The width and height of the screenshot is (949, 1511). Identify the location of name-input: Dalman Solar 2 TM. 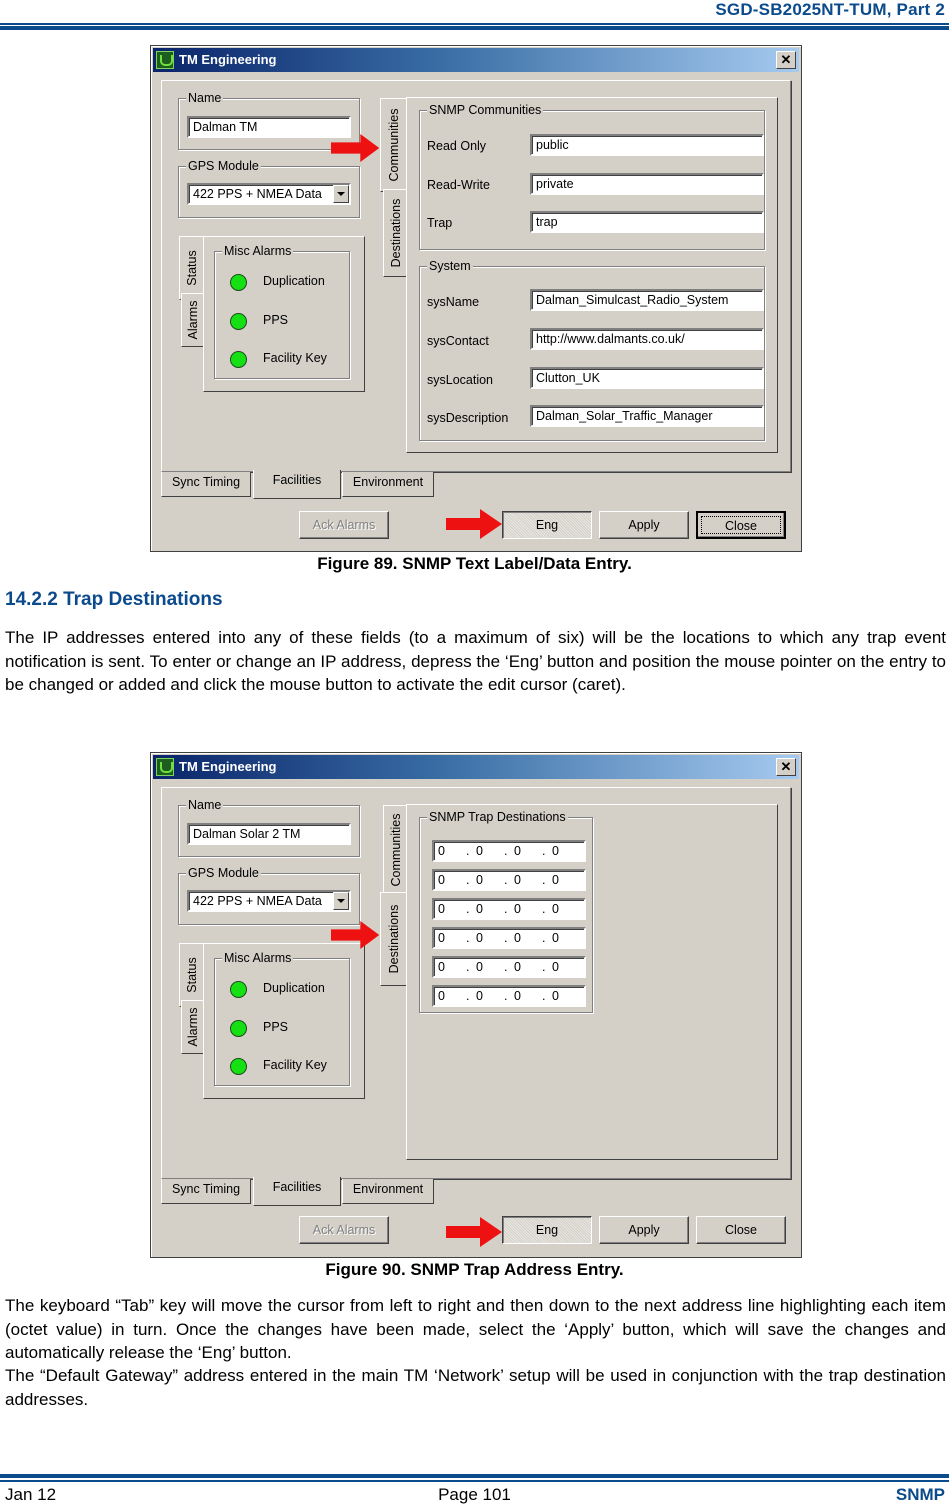
(269, 834).